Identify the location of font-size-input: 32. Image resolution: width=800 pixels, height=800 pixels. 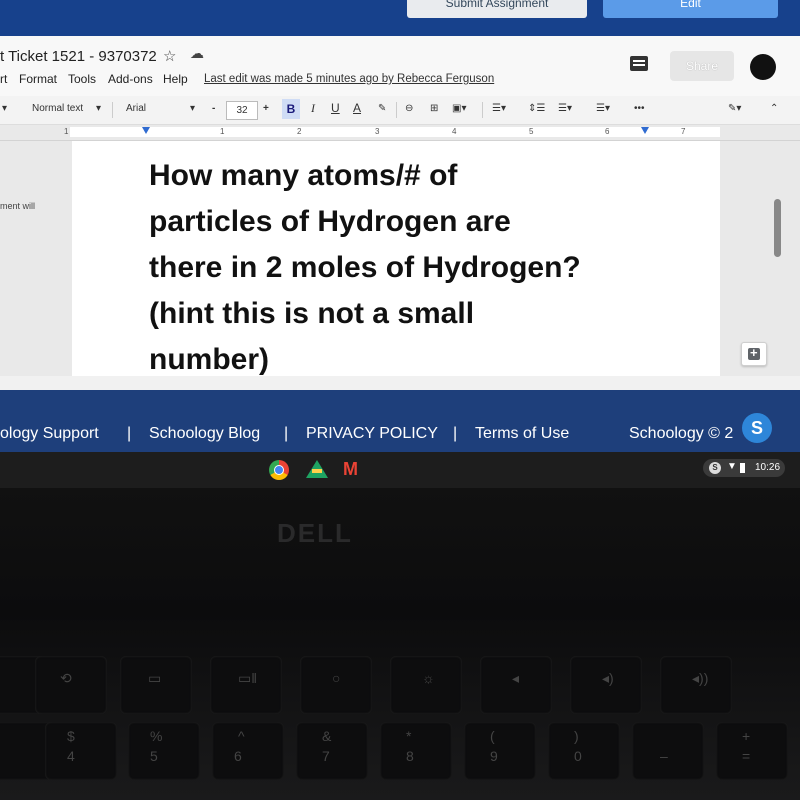
(242, 110).